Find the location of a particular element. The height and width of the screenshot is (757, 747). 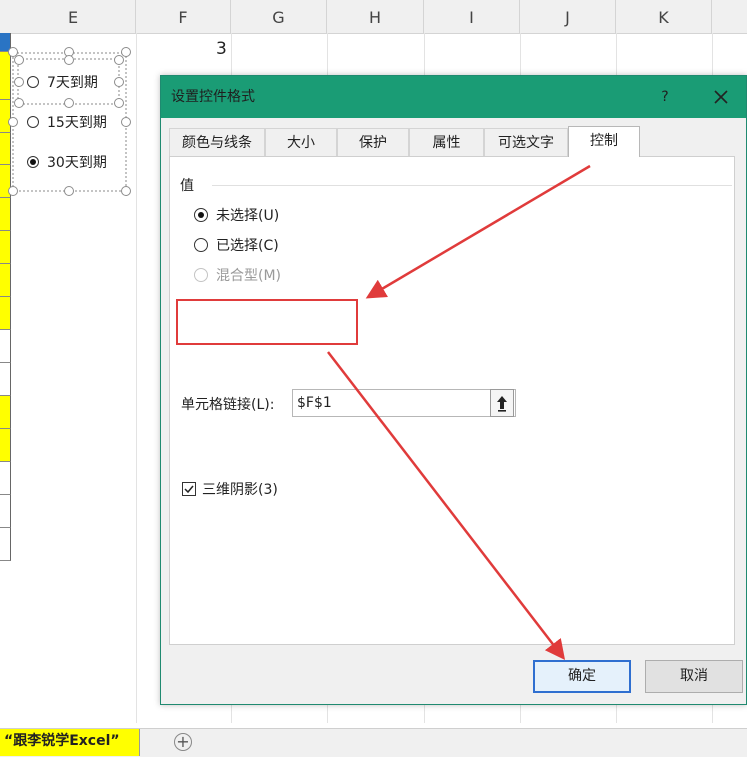

dialog-titlebar: 设置控件格式 ? is located at coordinates (453, 97).